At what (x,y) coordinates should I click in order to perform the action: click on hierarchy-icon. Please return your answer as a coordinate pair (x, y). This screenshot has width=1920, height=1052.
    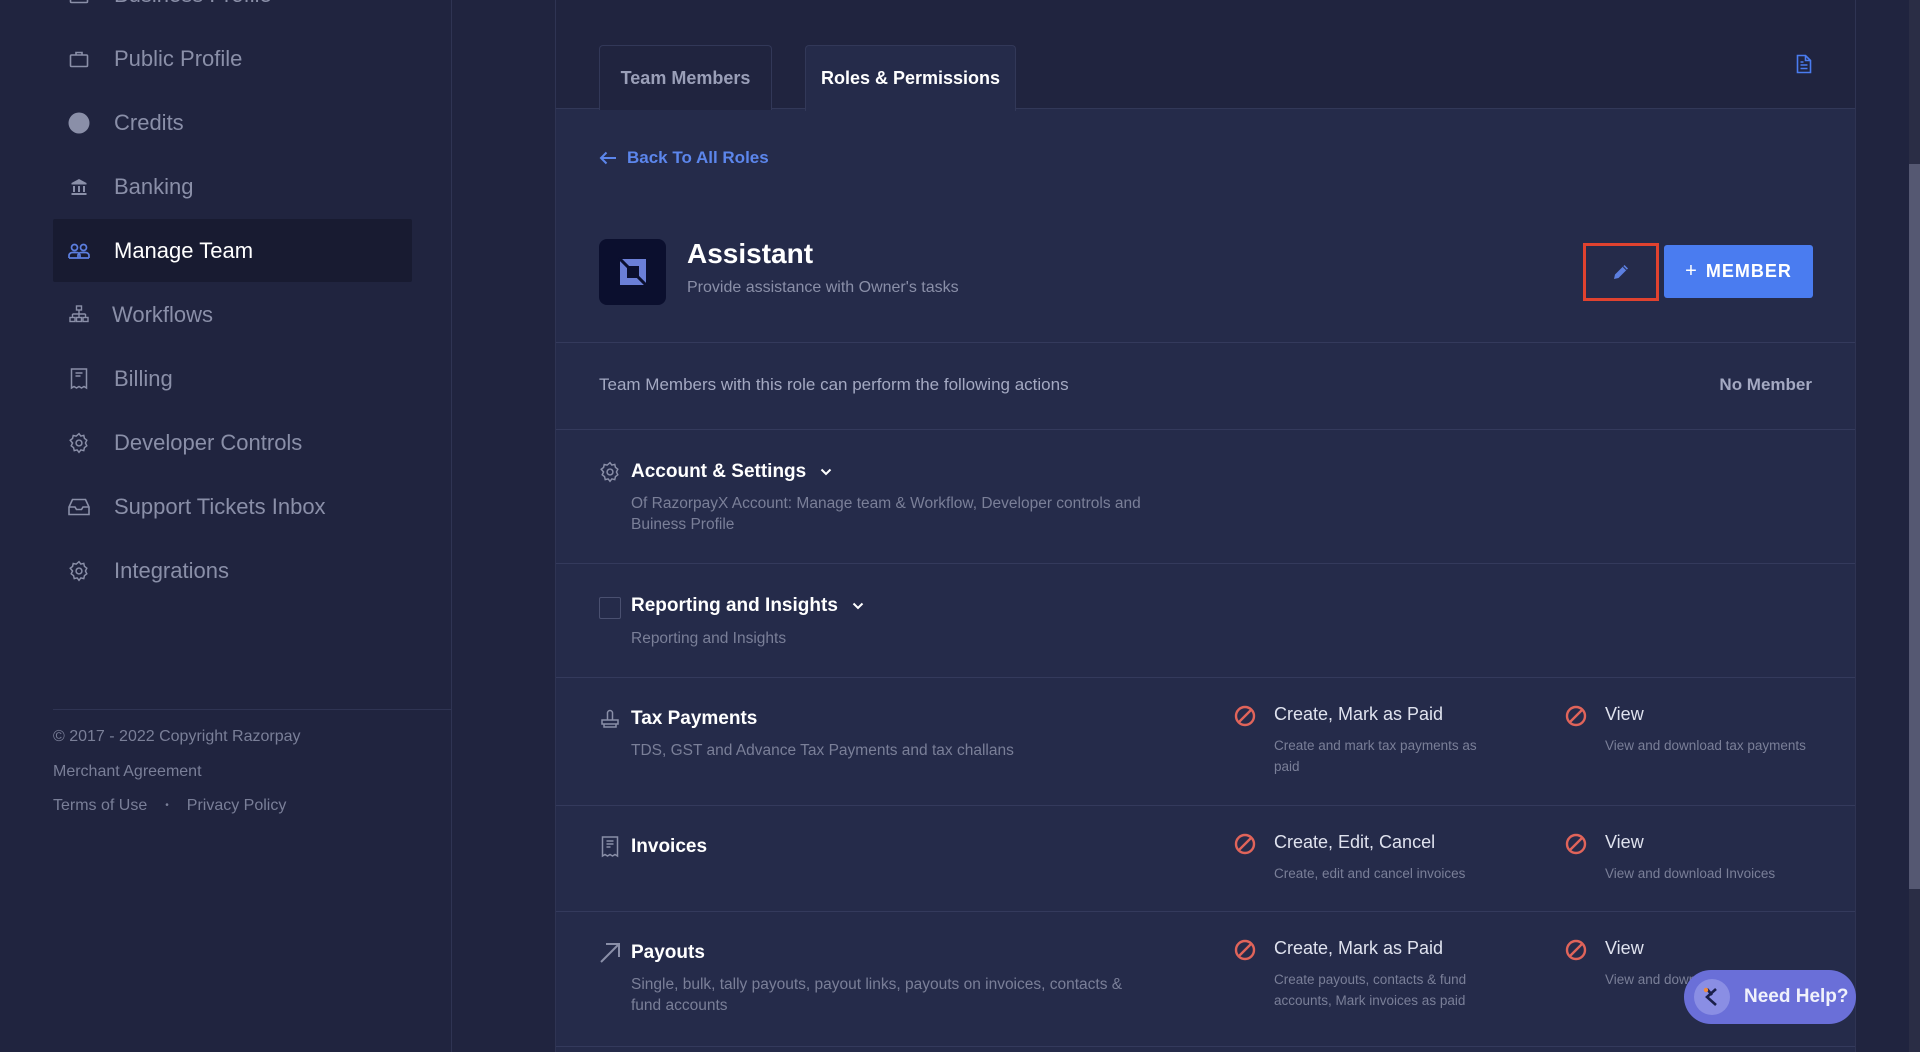
    Looking at the image, I should click on (79, 315).